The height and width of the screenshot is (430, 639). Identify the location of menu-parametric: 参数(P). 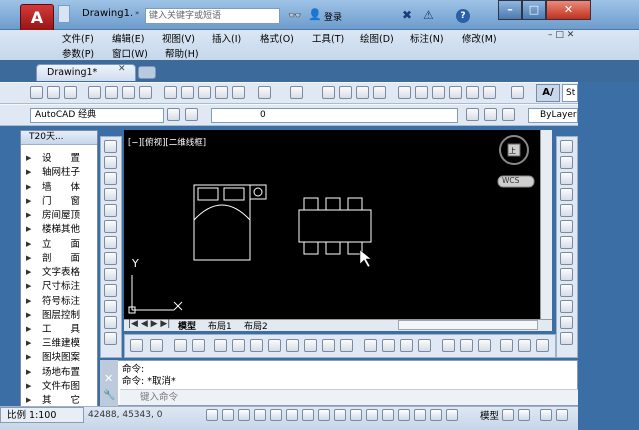
(78, 53).